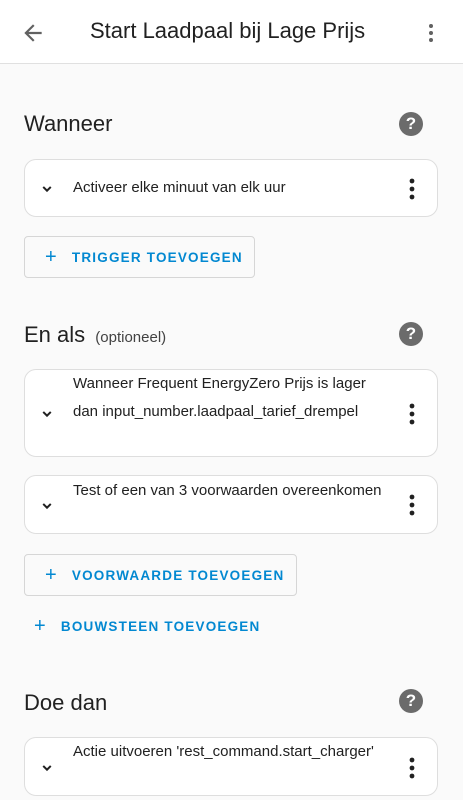 This screenshot has width=463, height=800. Describe the element at coordinates (228, 30) in the screenshot. I see `page-title: Start Laadpaal bij Lage Prijs` at that location.